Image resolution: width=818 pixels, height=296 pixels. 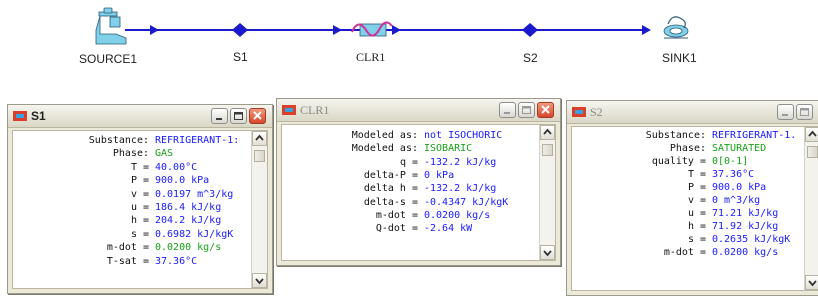 I want to click on window-titlebar: S2, so click(x=692, y=112).